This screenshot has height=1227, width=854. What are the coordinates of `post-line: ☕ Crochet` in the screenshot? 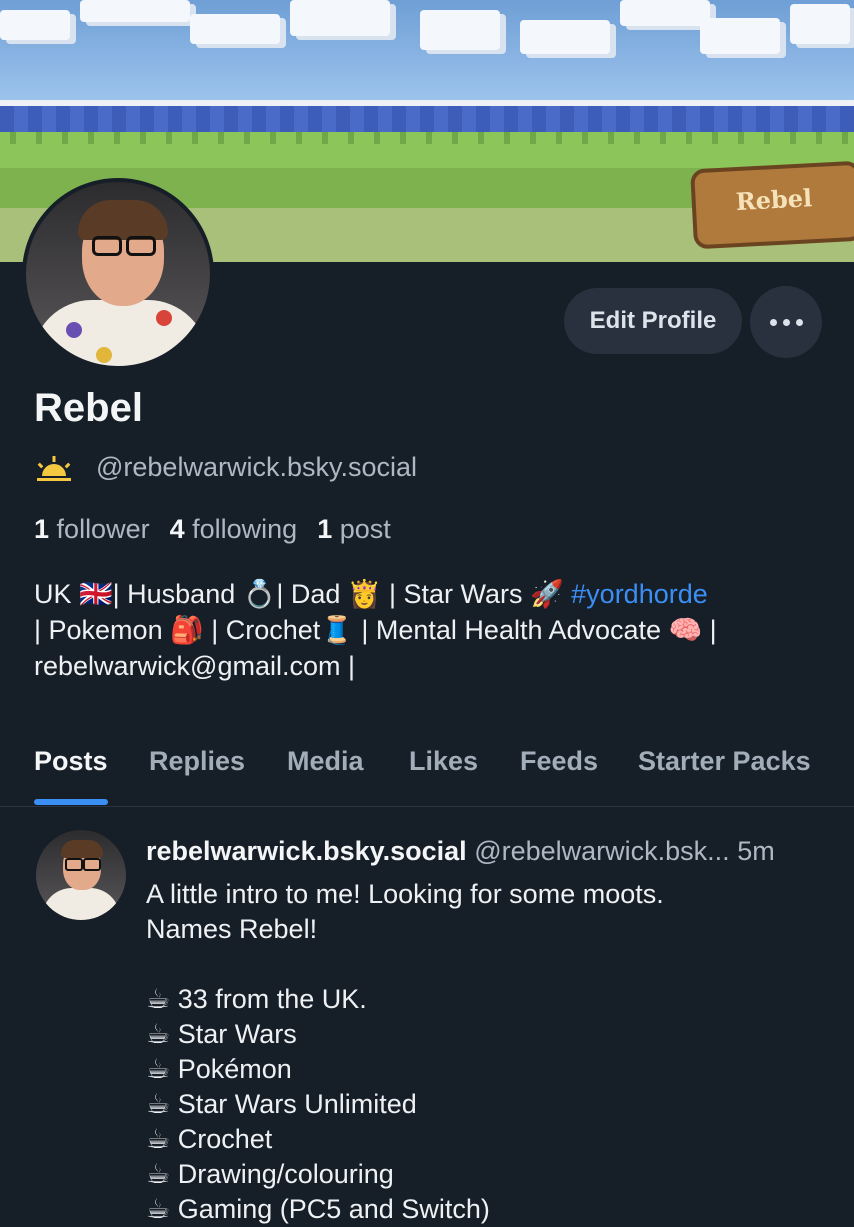 It's located at (209, 1139).